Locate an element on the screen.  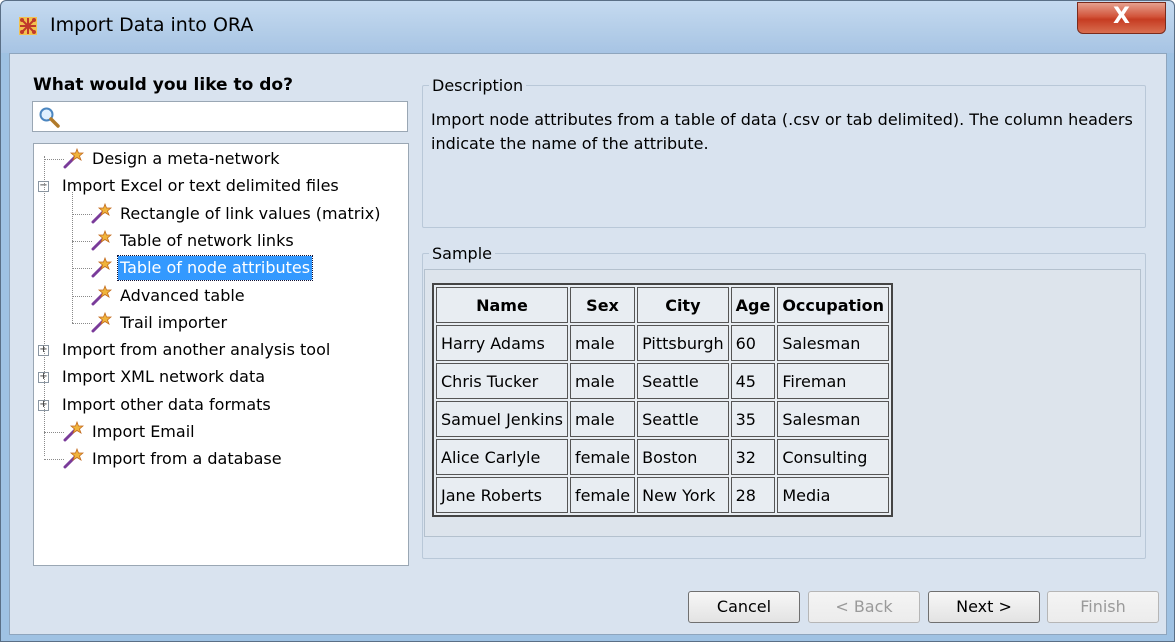
tree-item: Rectangle of link values (matrix) is located at coordinates (221, 214).